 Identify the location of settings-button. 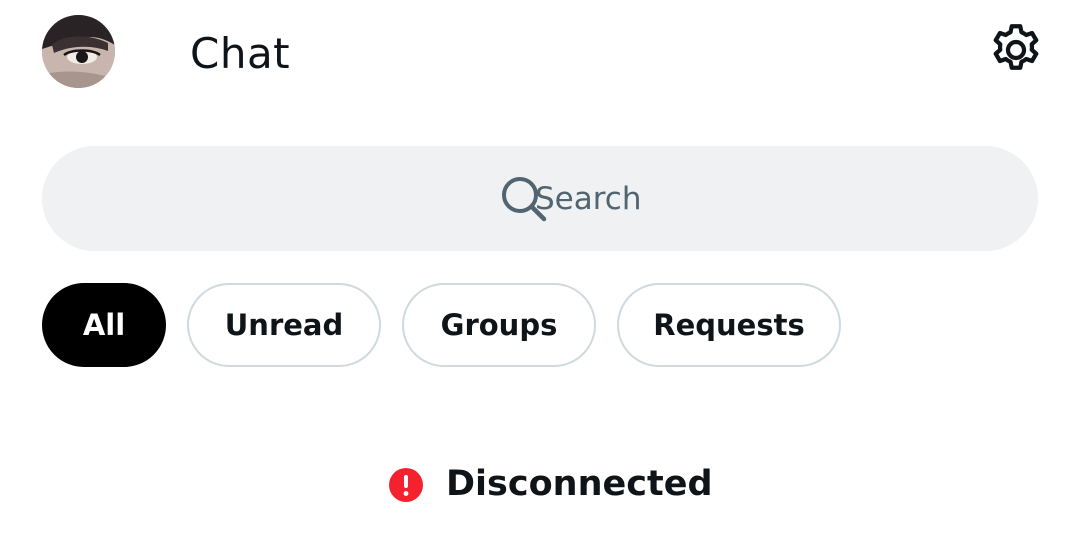
(1016, 50).